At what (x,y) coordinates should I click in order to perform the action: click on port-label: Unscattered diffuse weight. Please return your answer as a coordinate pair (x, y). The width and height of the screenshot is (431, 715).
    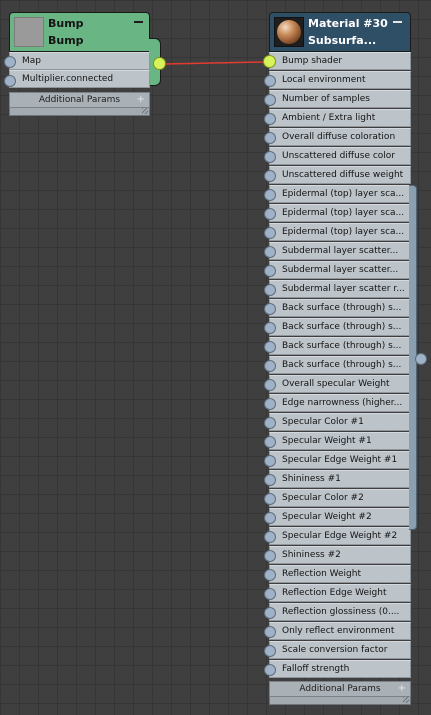
    Looking at the image, I should click on (343, 175).